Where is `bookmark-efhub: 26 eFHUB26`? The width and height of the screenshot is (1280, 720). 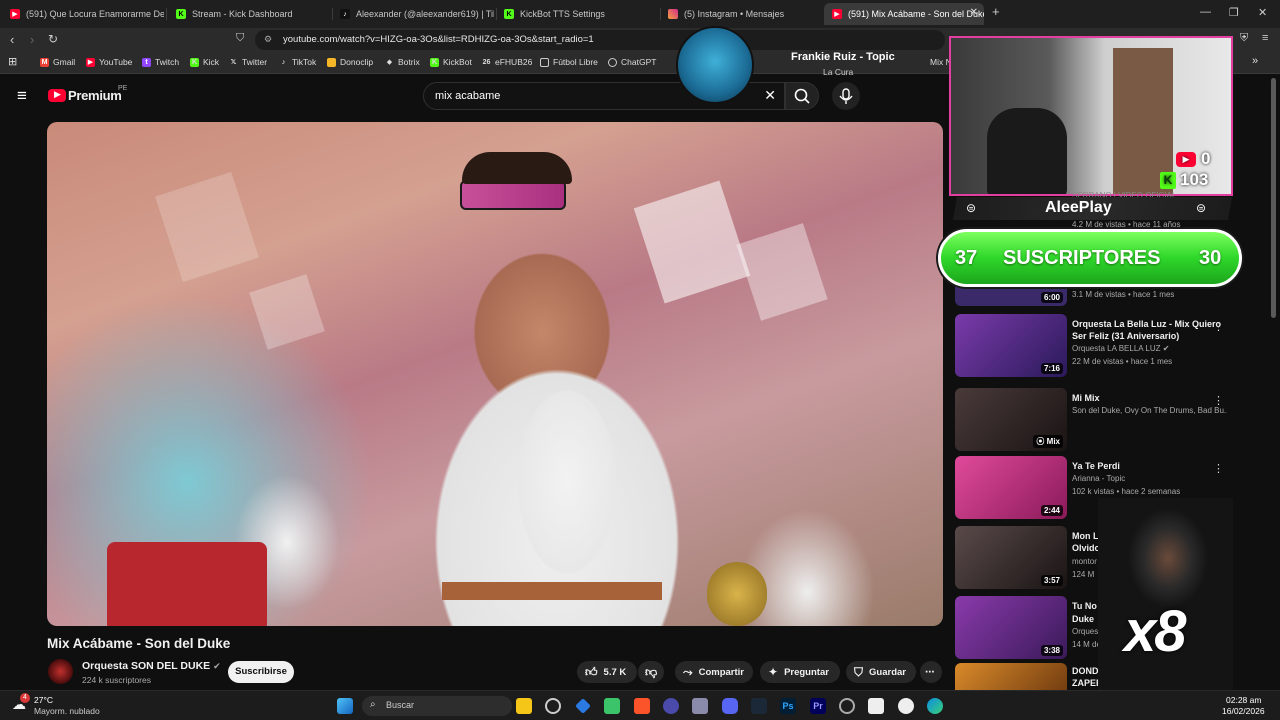 bookmark-efhub: 26 eFHUB26 is located at coordinates (507, 62).